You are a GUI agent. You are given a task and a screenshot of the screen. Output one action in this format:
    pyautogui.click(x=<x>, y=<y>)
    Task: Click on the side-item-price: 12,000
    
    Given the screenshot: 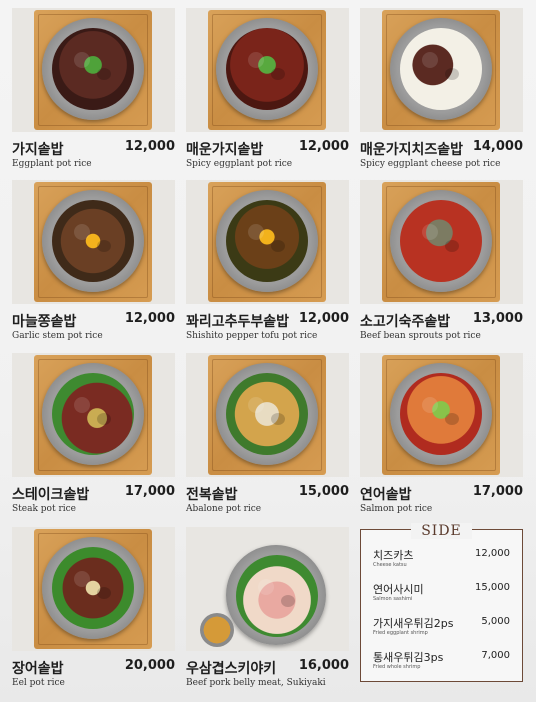 What is the action you would take?
    pyautogui.click(x=492, y=553)
    